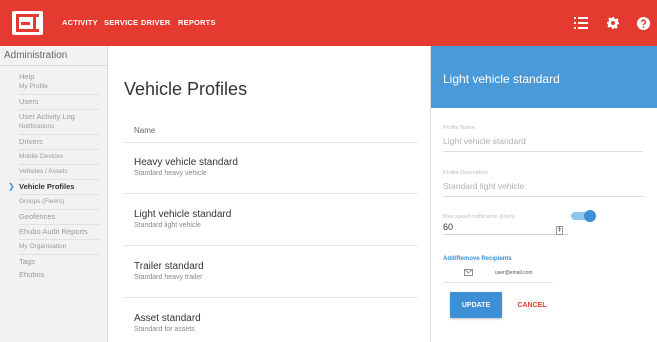 The width and height of the screenshot is (657, 342). What do you see at coordinates (643, 23) in the screenshot?
I see `help-icon` at bounding box center [643, 23].